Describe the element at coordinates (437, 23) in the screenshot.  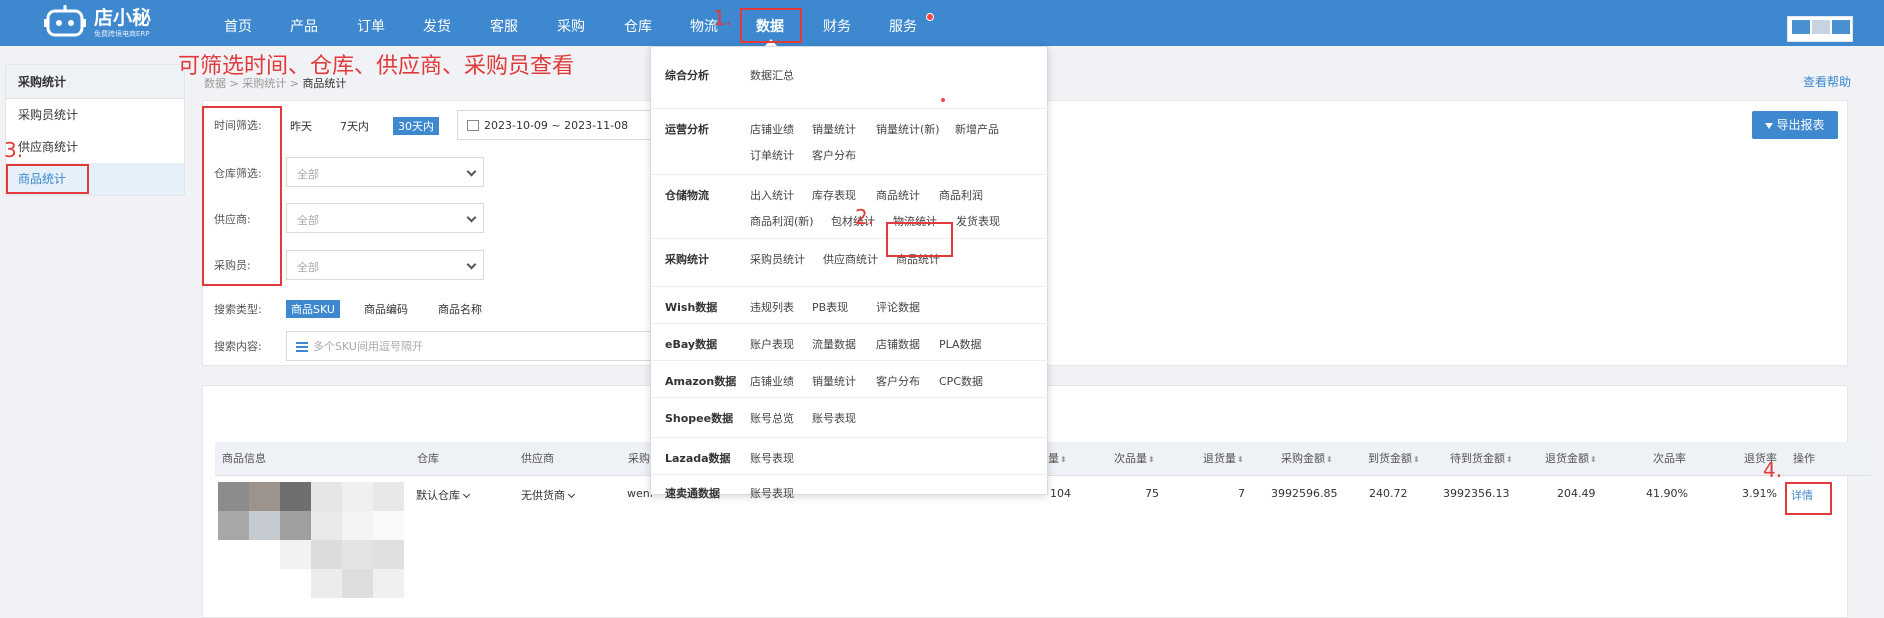
I see `nav-shipping: 发货` at that location.